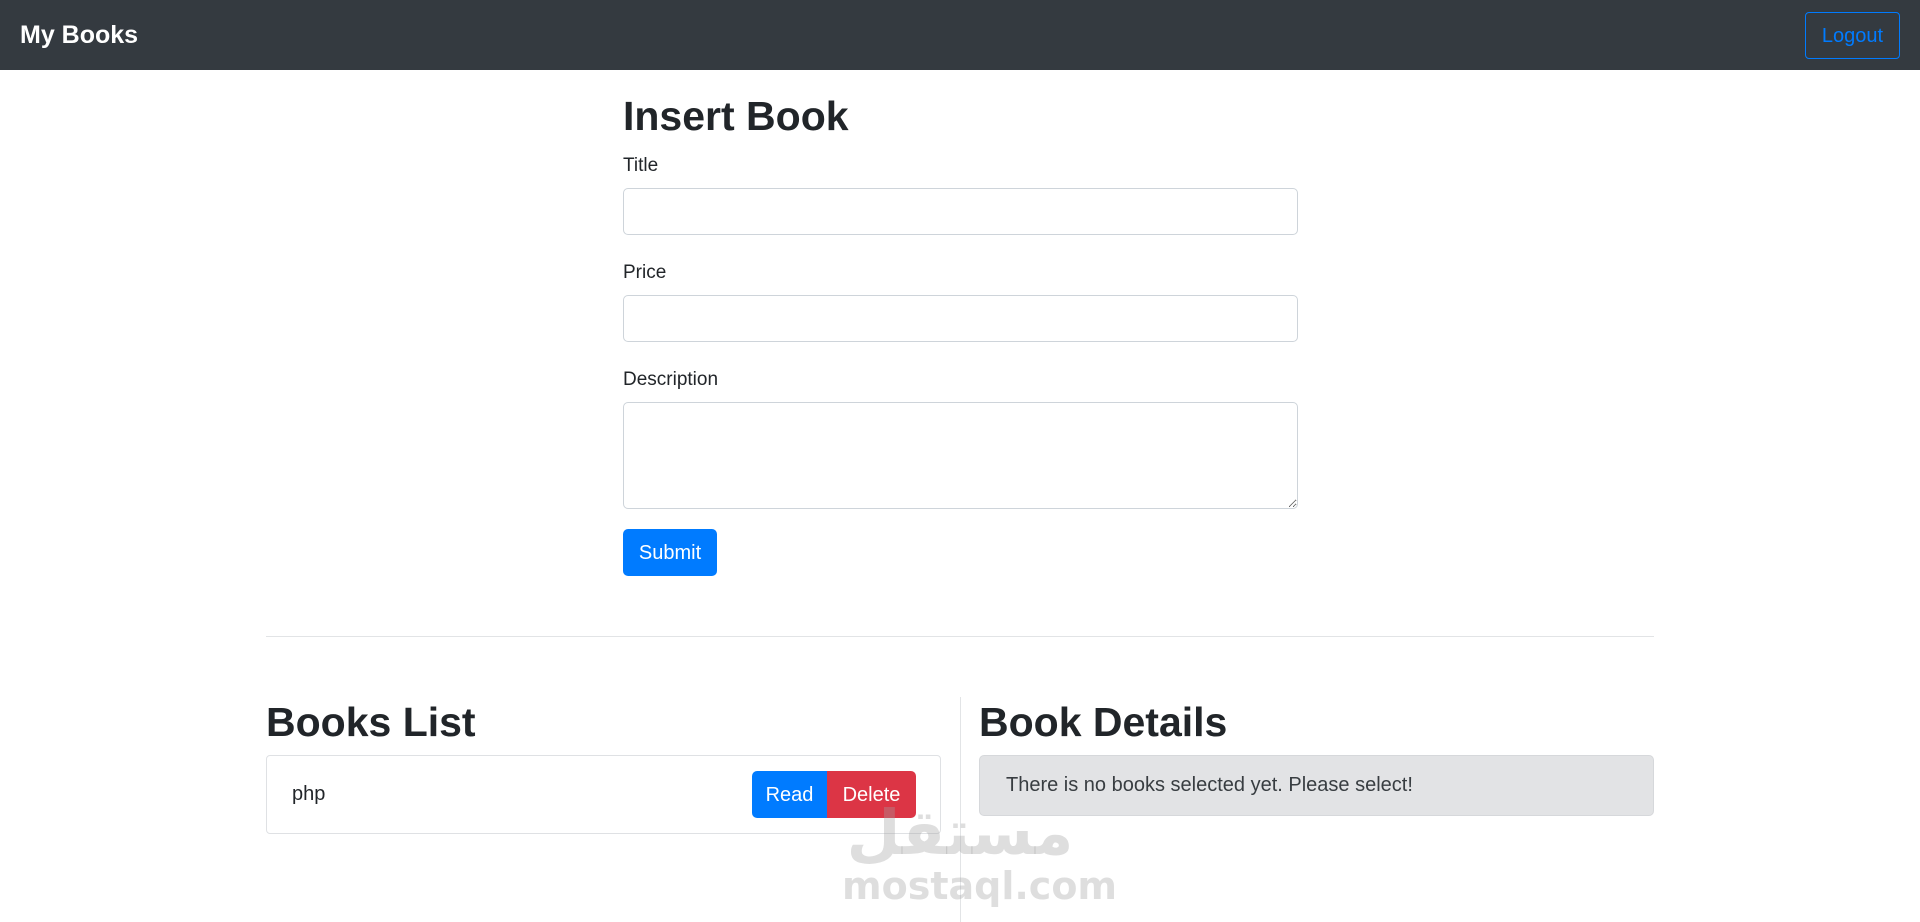 The image size is (1920, 922). What do you see at coordinates (960, 318) in the screenshot?
I see `price-input` at bounding box center [960, 318].